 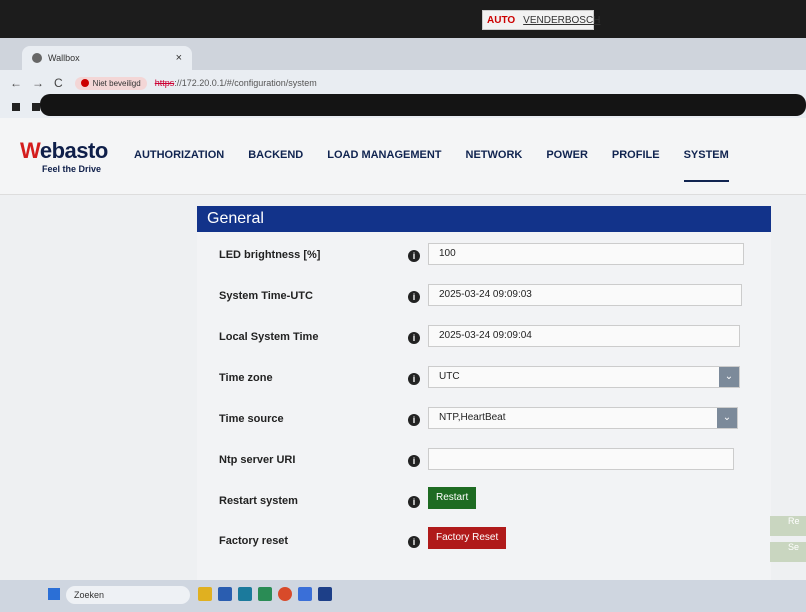 What do you see at coordinates (251, 419) in the screenshot?
I see `time-source-label: Time source` at bounding box center [251, 419].